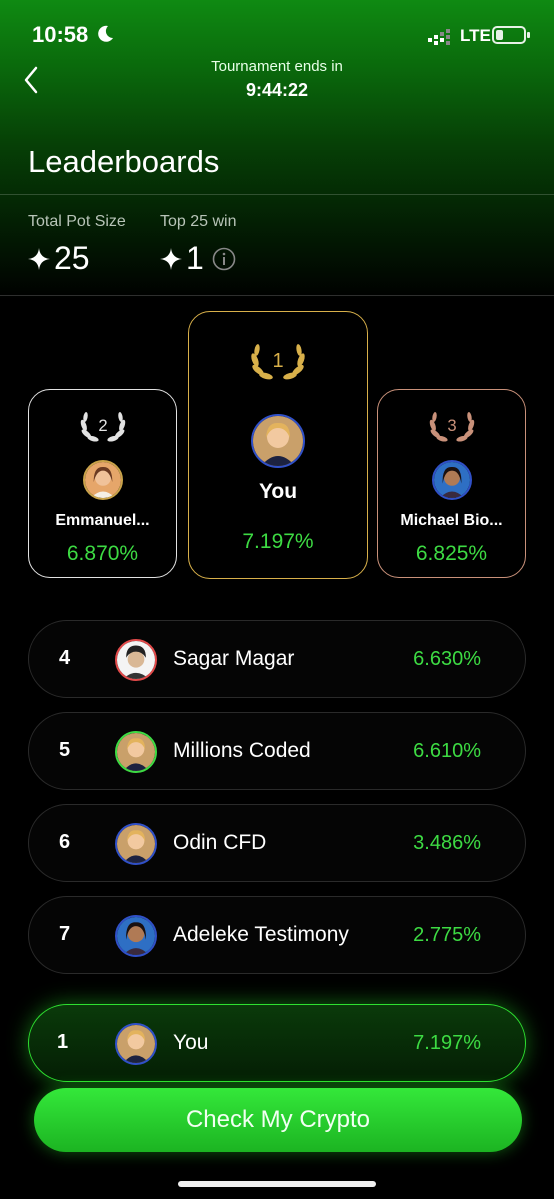  I want to click on info-icon, so click(224, 259).